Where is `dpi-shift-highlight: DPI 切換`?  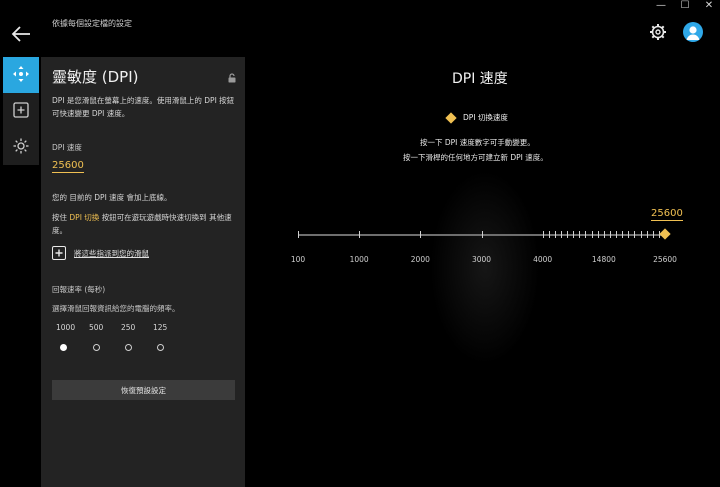 dpi-shift-highlight: DPI 切換 is located at coordinates (84, 217).